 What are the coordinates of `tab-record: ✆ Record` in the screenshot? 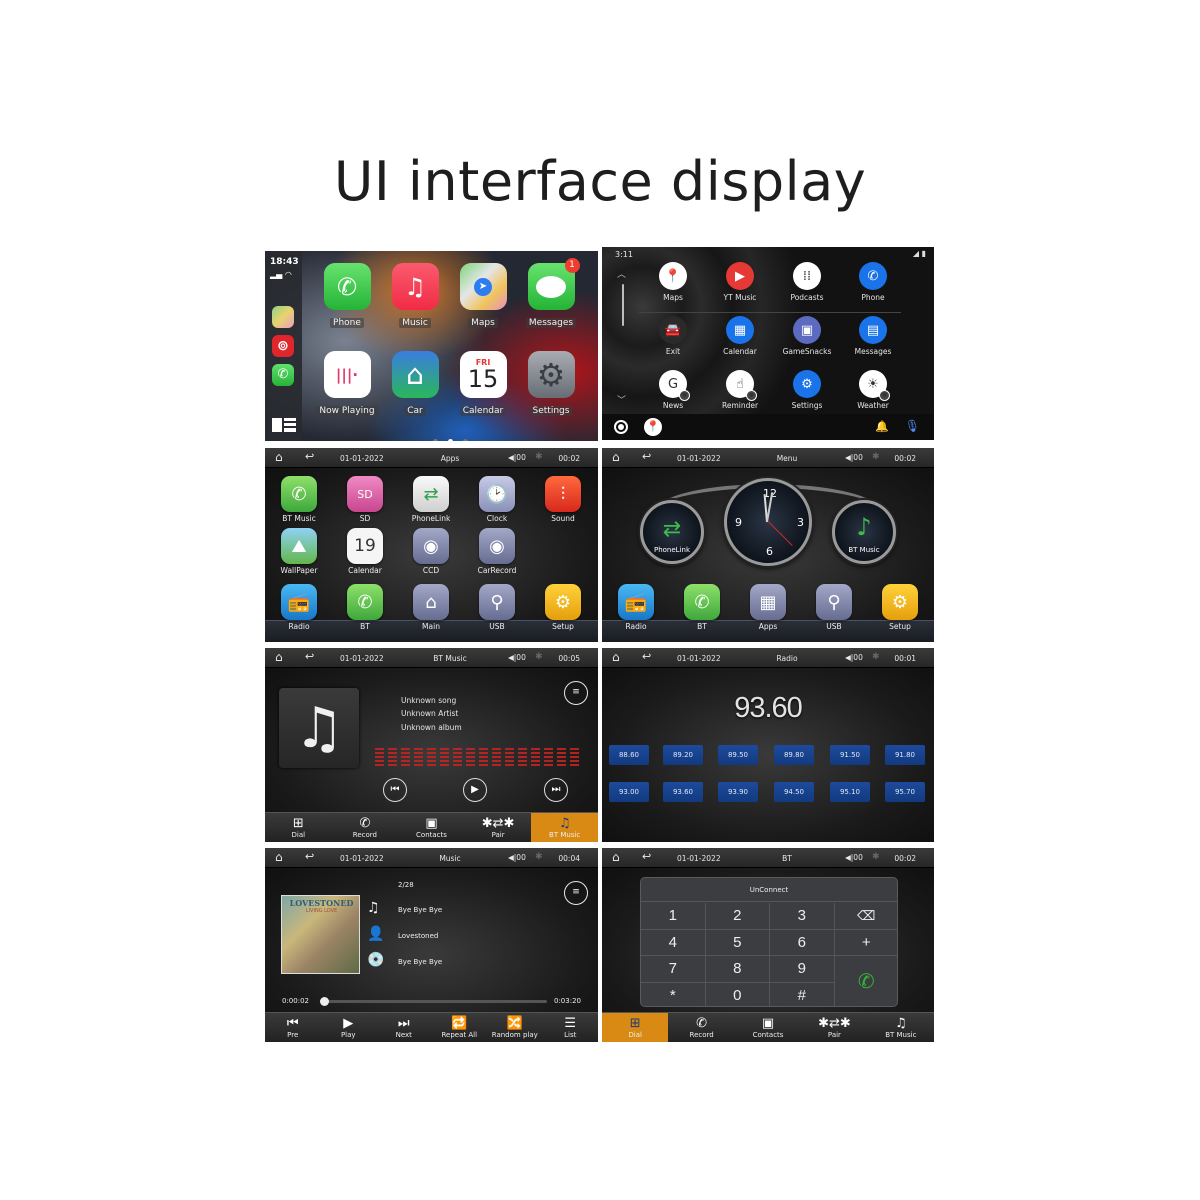 It's located at (365, 827).